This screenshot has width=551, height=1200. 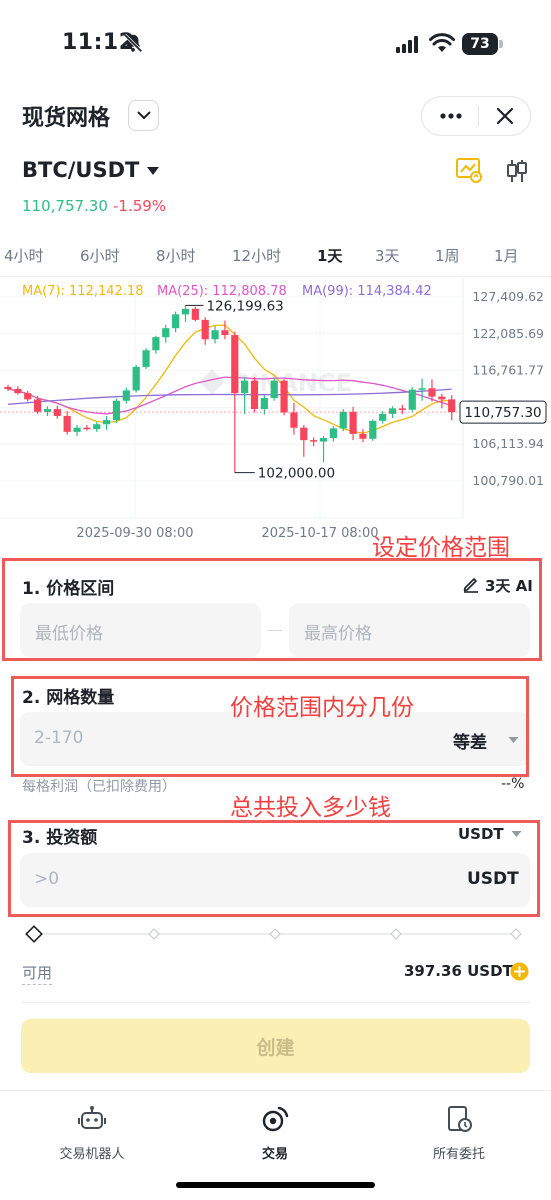 I want to click on nav-trade: 交易, so click(x=275, y=1133).